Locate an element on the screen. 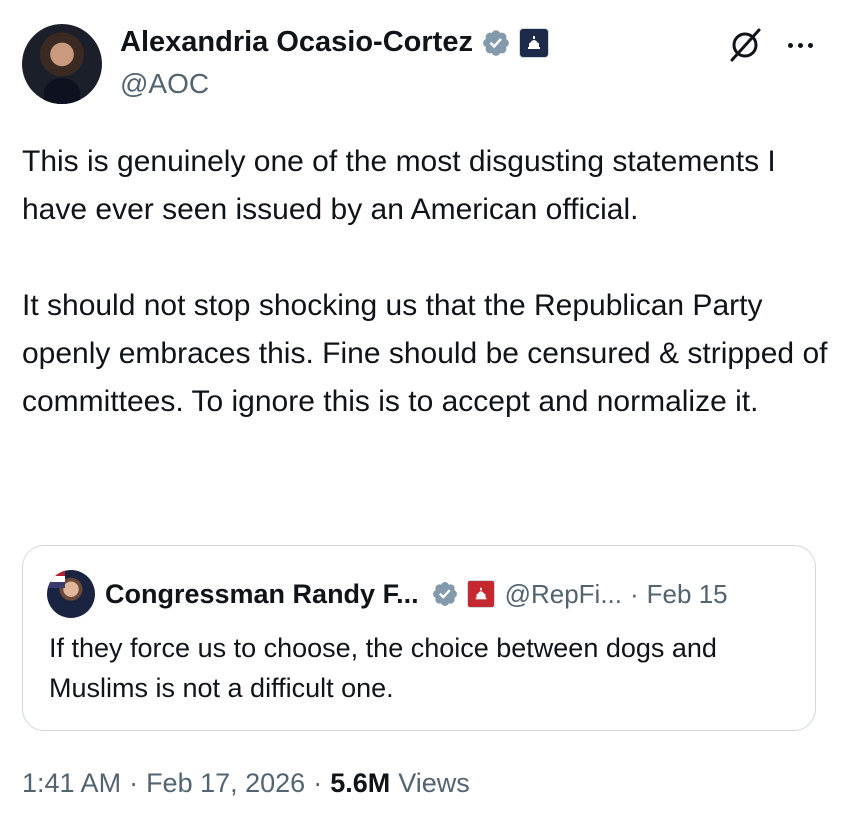 The width and height of the screenshot is (846, 834). tweet-meta: 1:41 AM · Feb 17, 2026 · 5.6M Views is located at coordinates (246, 783).